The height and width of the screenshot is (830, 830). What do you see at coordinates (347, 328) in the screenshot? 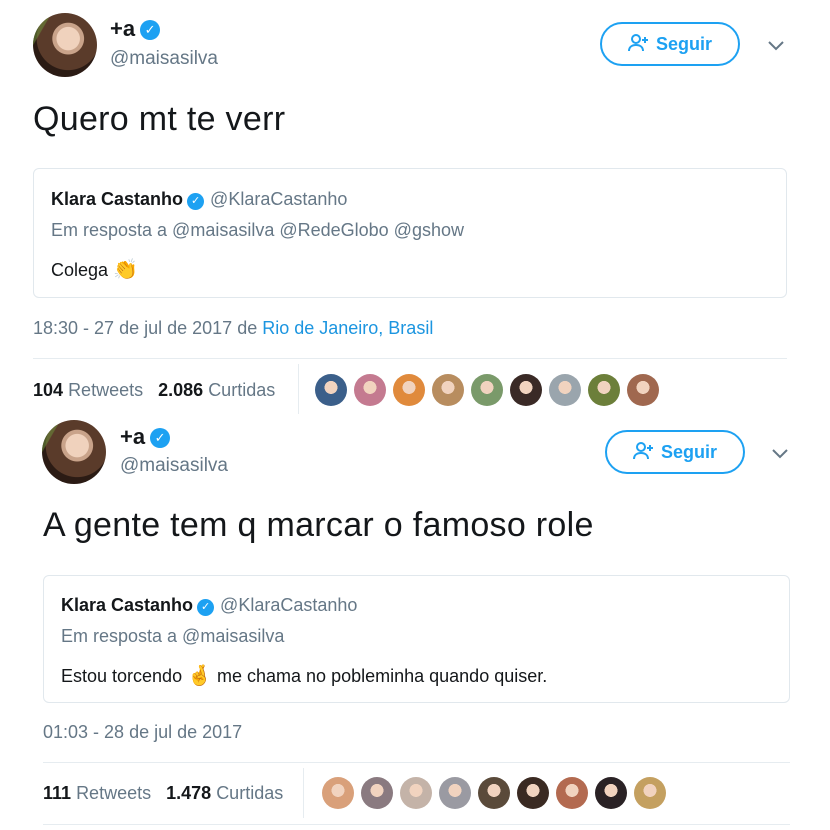
I see `location-link: Rio de Janeiro, Brasil` at bounding box center [347, 328].